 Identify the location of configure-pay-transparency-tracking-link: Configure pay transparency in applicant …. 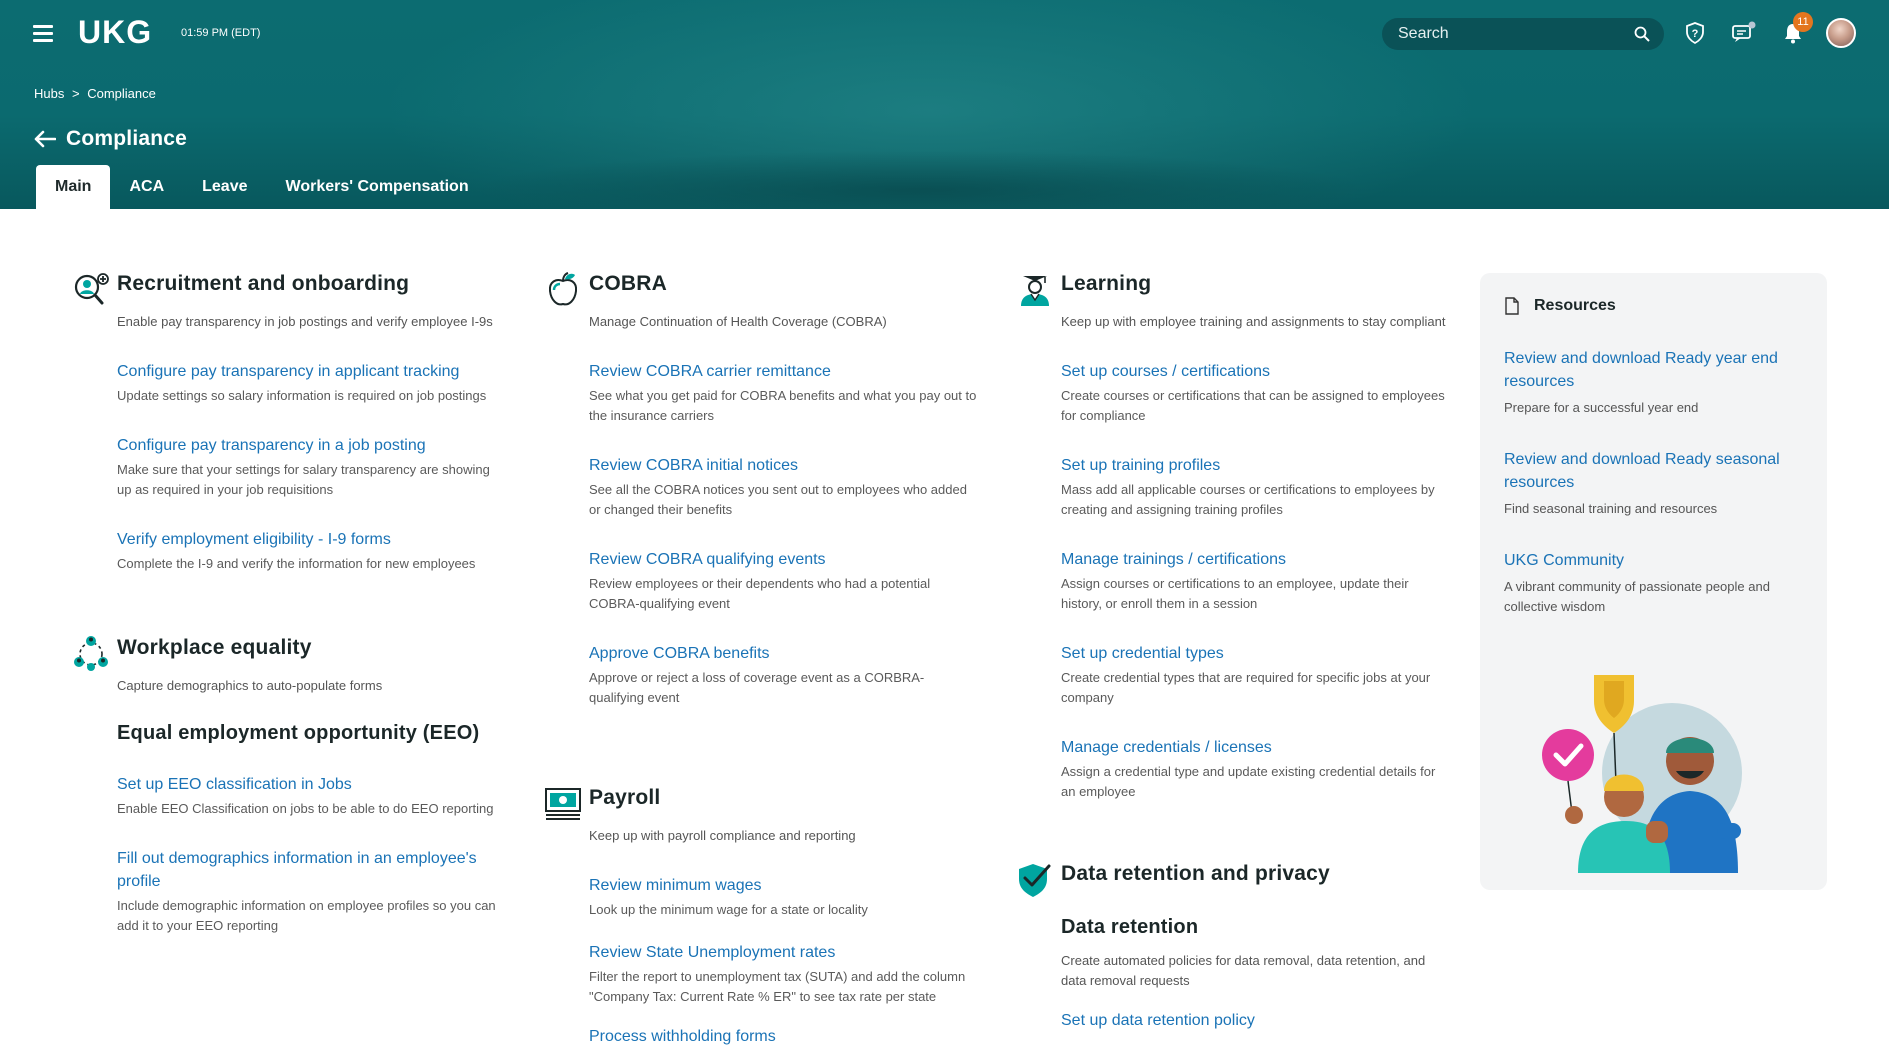
(307, 371).